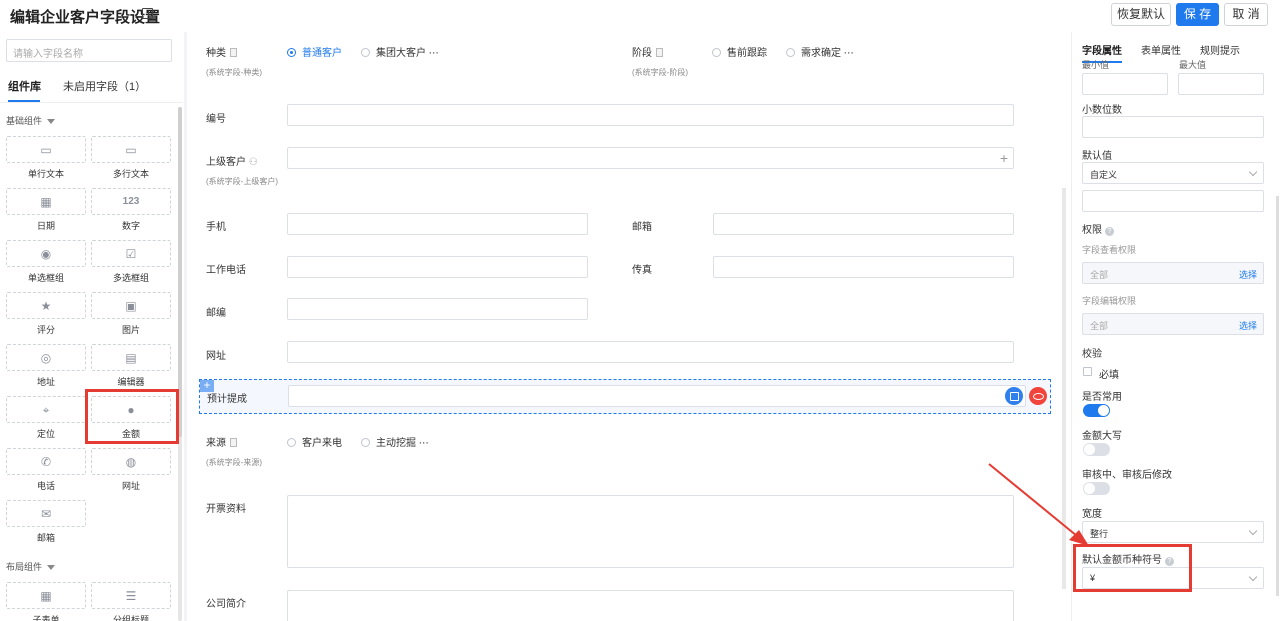 The width and height of the screenshot is (1280, 621). Describe the element at coordinates (46, 418) in the screenshot. I see `component-positioning: ⌖ 定位` at that location.